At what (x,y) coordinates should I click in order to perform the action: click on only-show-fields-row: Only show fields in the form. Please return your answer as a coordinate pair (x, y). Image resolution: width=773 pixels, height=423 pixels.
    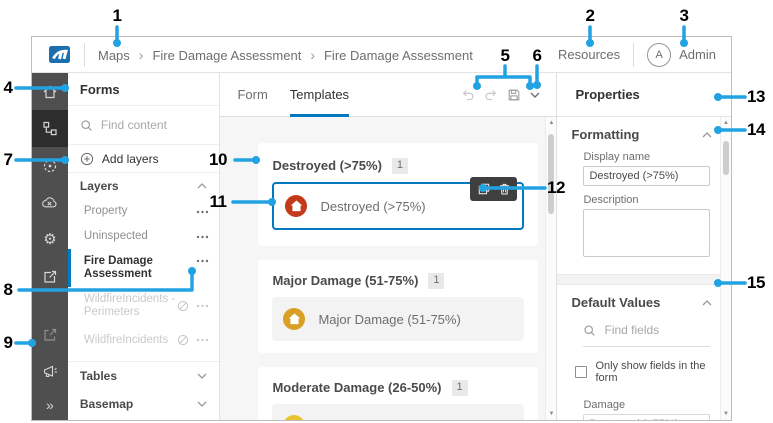
    Looking at the image, I should click on (642, 372).